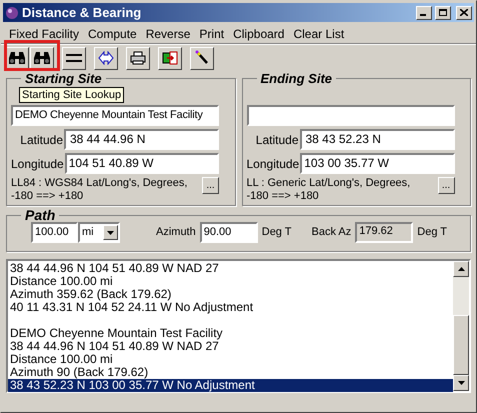 The image size is (477, 413). I want to click on printer-icon, so click(138, 58).